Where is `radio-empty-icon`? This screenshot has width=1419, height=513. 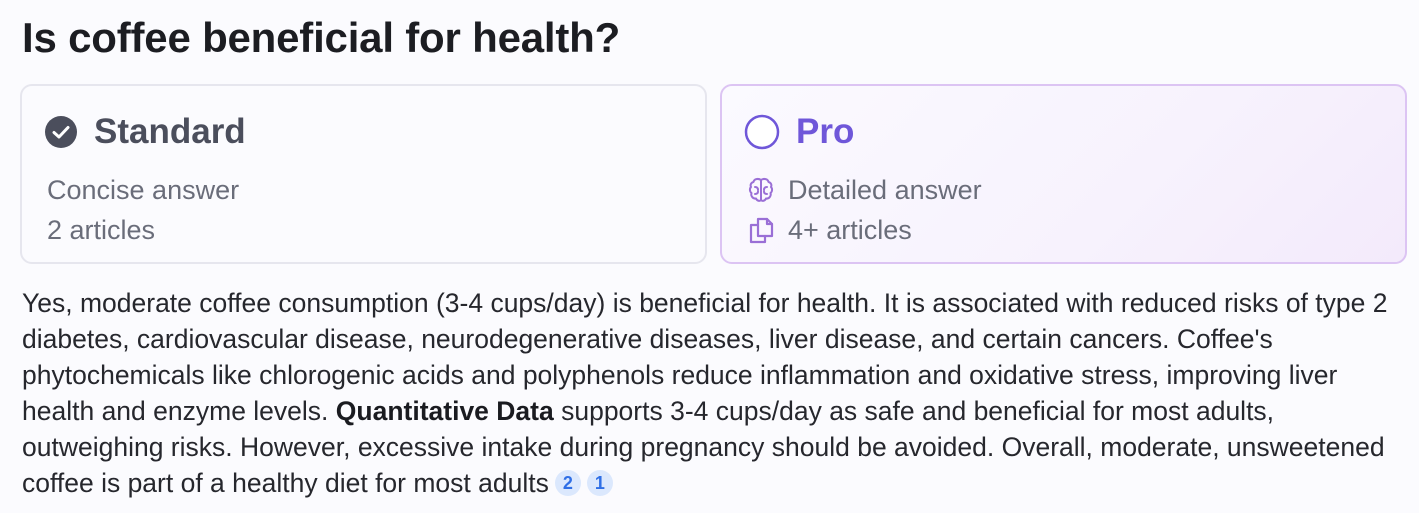
radio-empty-icon is located at coordinates (762, 132).